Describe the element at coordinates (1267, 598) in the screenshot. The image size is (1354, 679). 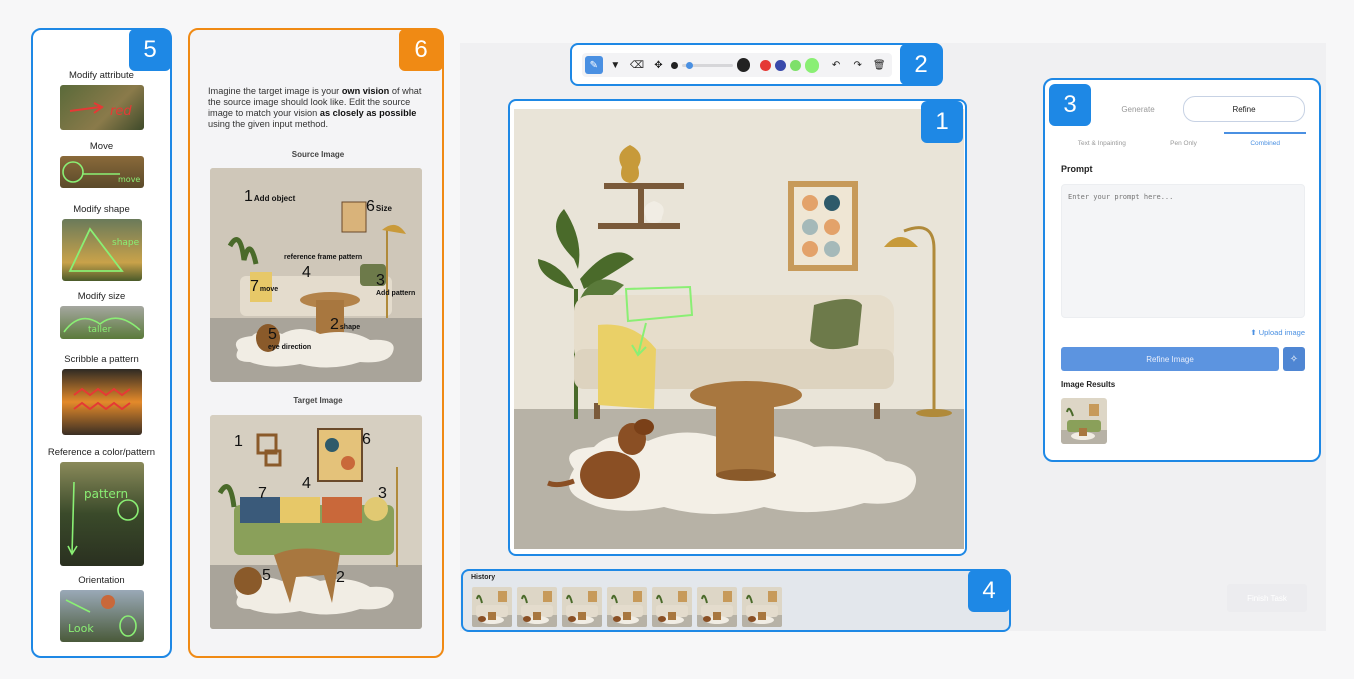
I see `finish-task-button: Finish Task` at that location.